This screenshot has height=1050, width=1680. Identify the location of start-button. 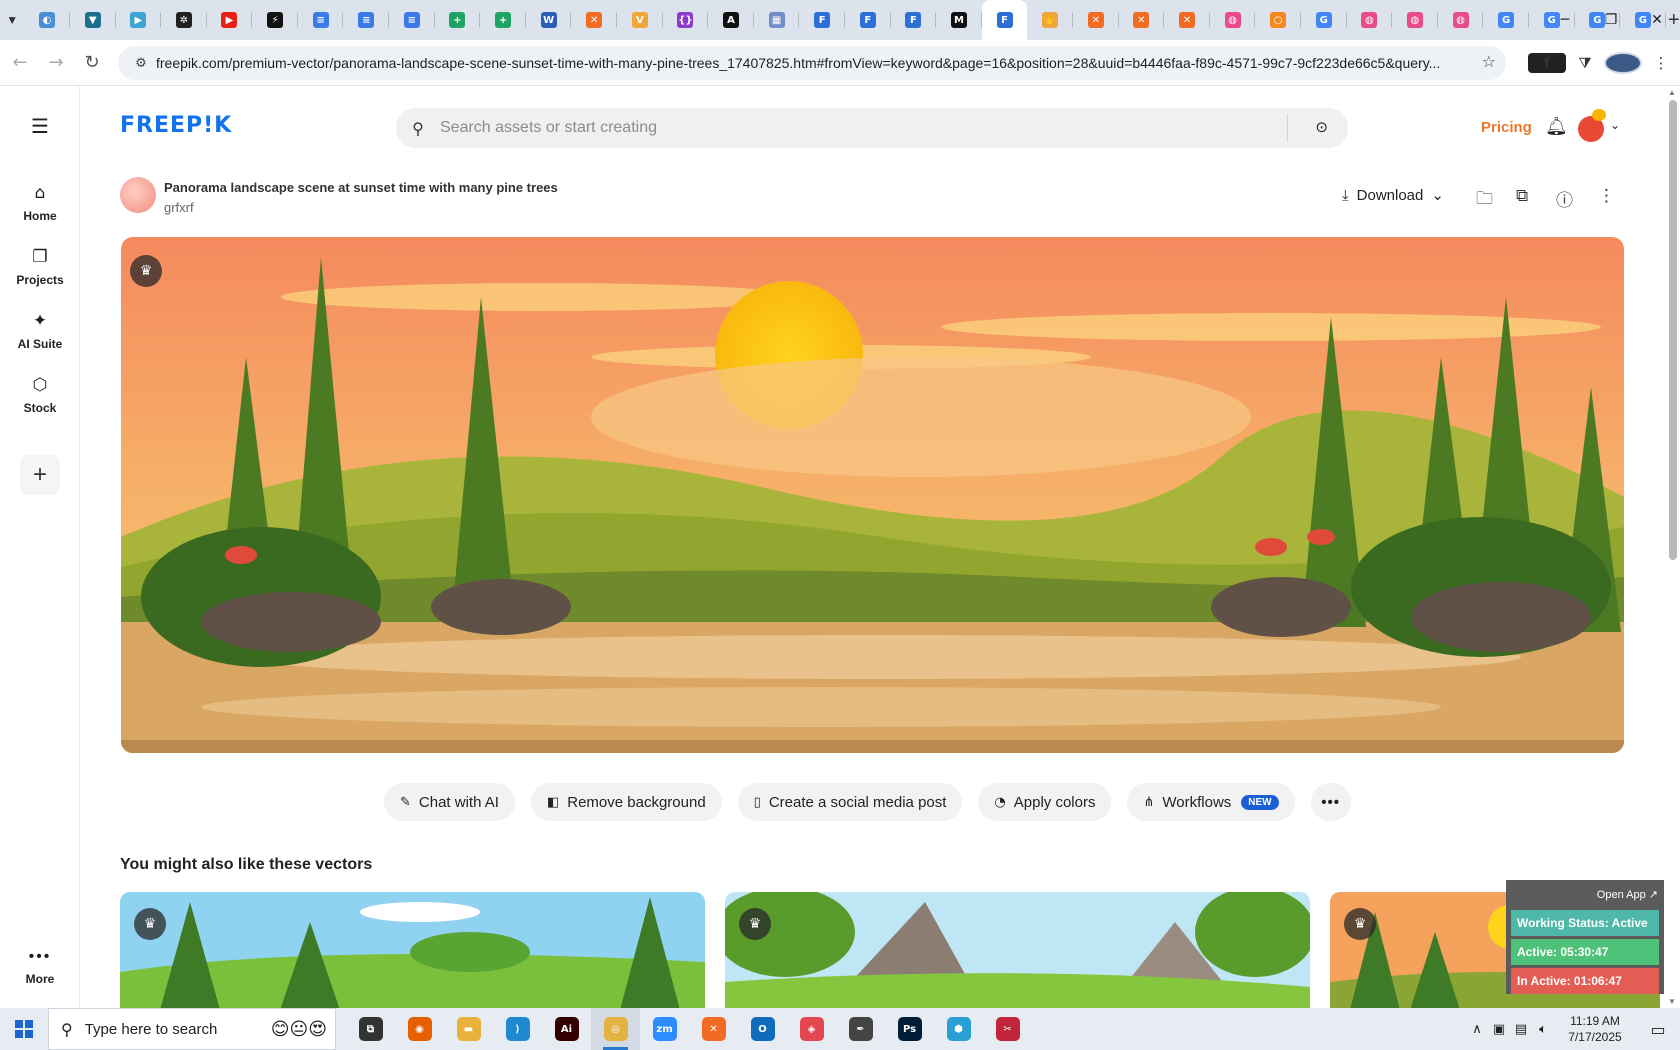
(24, 1029).